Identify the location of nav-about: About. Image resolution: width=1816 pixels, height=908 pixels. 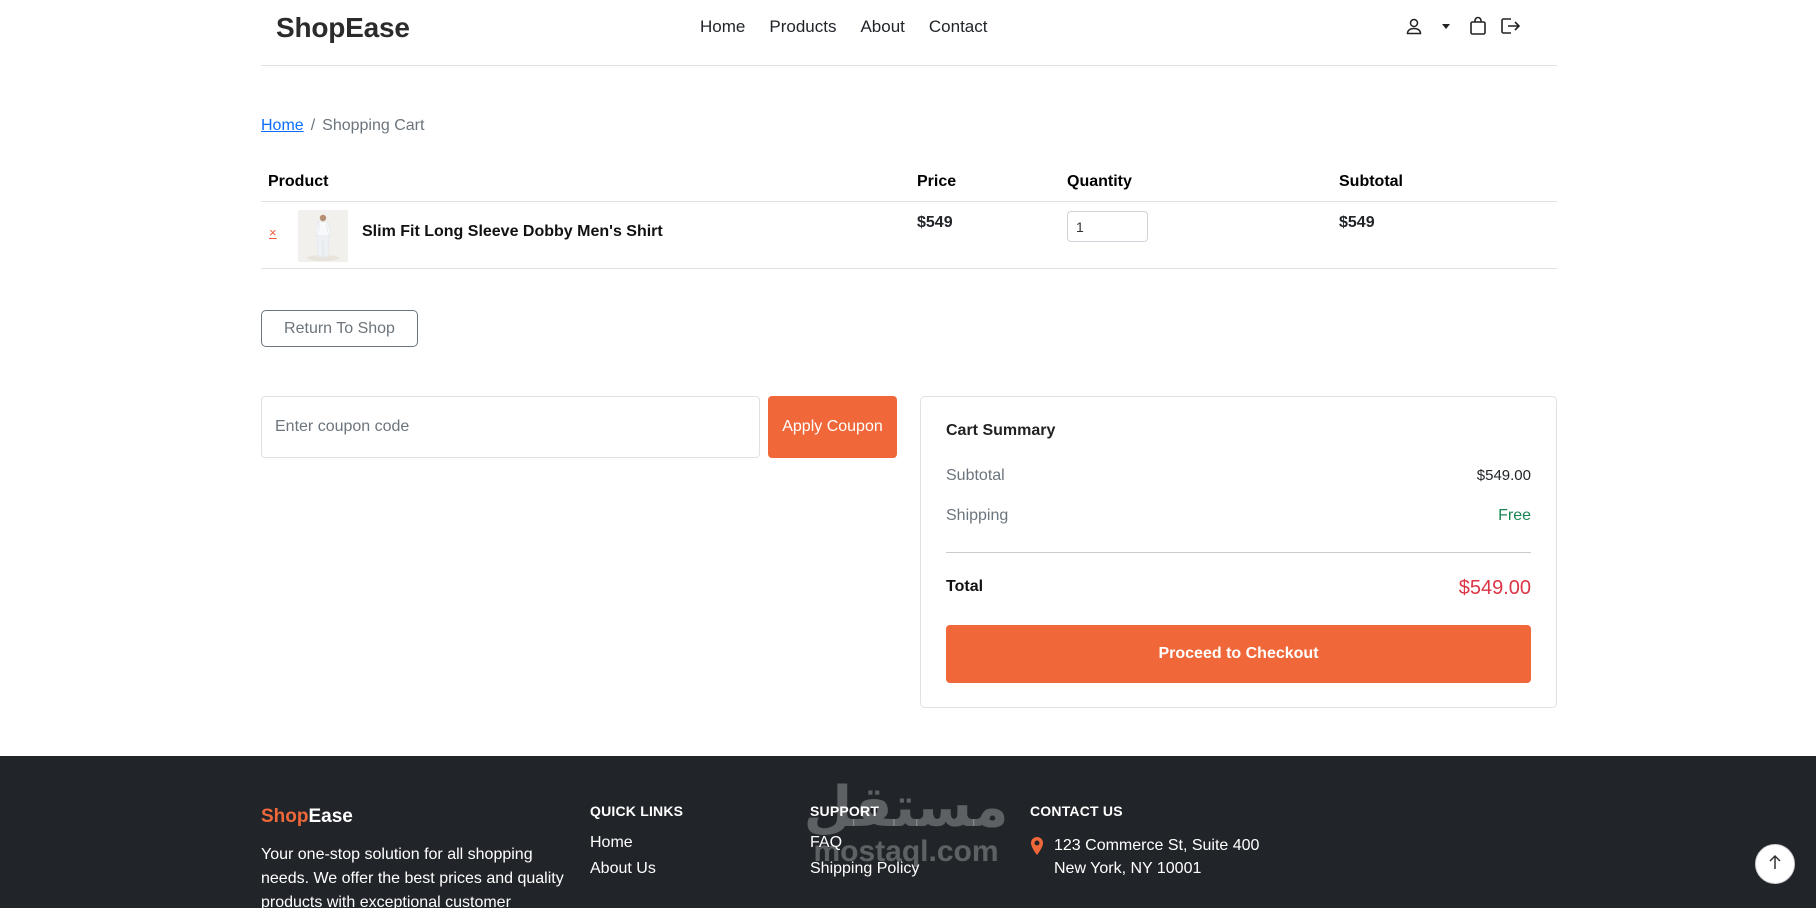
(882, 27).